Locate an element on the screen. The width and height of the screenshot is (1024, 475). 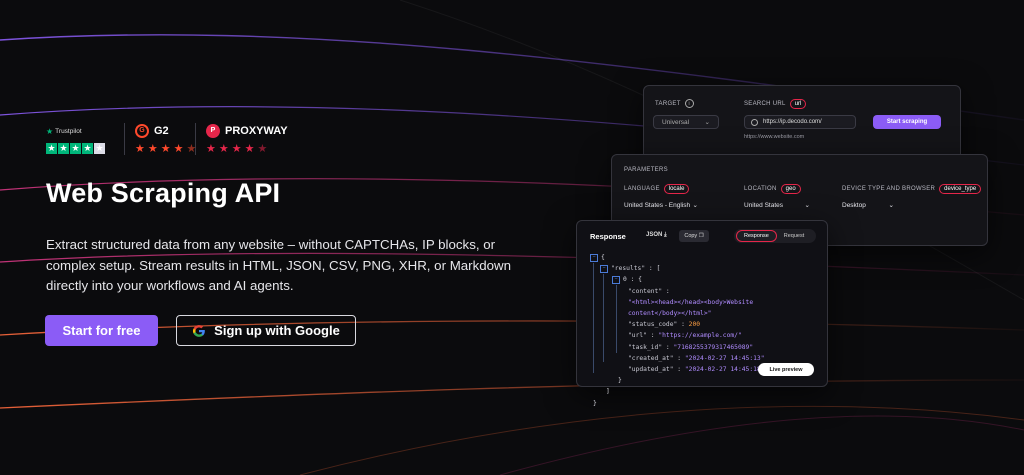
g2-label: G2 is located at coordinates (161, 130).